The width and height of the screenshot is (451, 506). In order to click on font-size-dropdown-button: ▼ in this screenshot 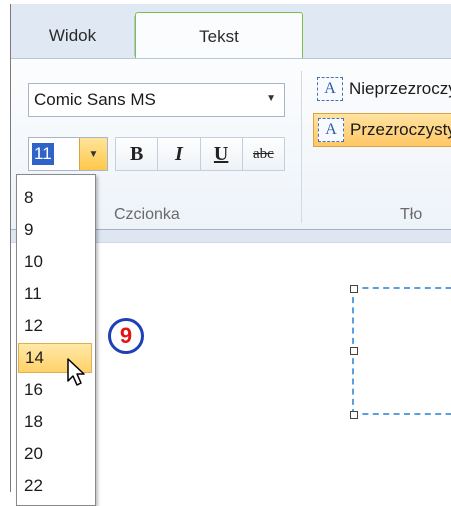, I will do `click(93, 154)`.